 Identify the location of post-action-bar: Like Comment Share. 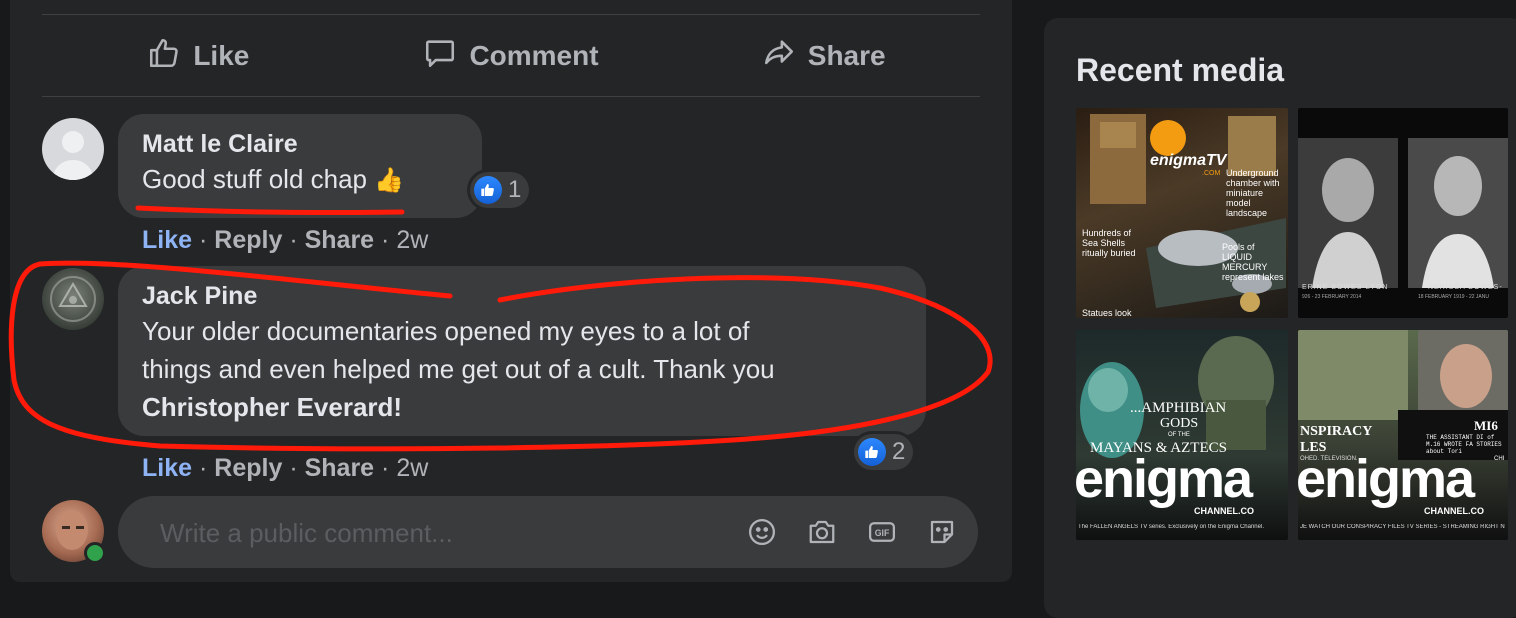
(511, 56).